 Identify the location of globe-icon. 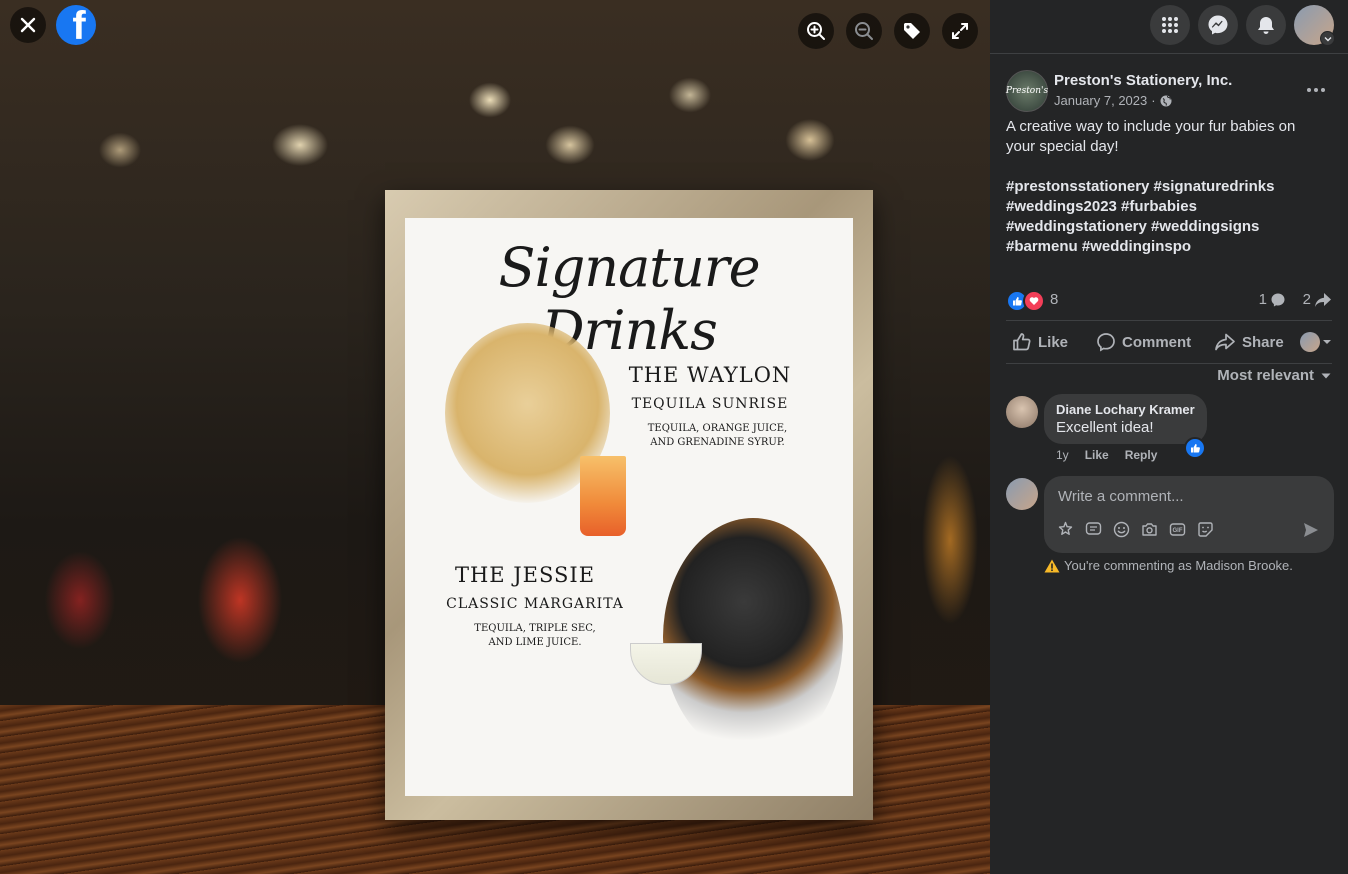
(1166, 100).